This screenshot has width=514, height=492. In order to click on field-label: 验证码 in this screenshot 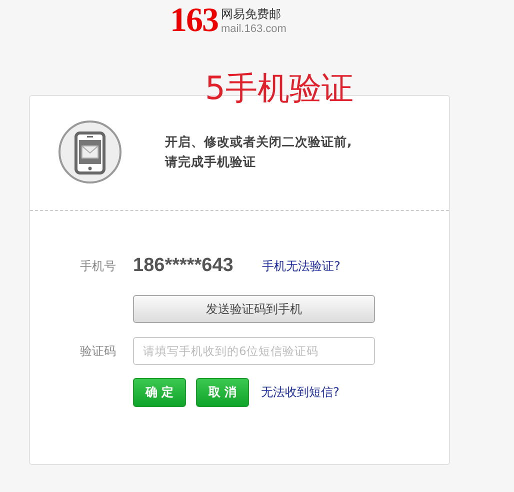, I will do `click(98, 351)`.